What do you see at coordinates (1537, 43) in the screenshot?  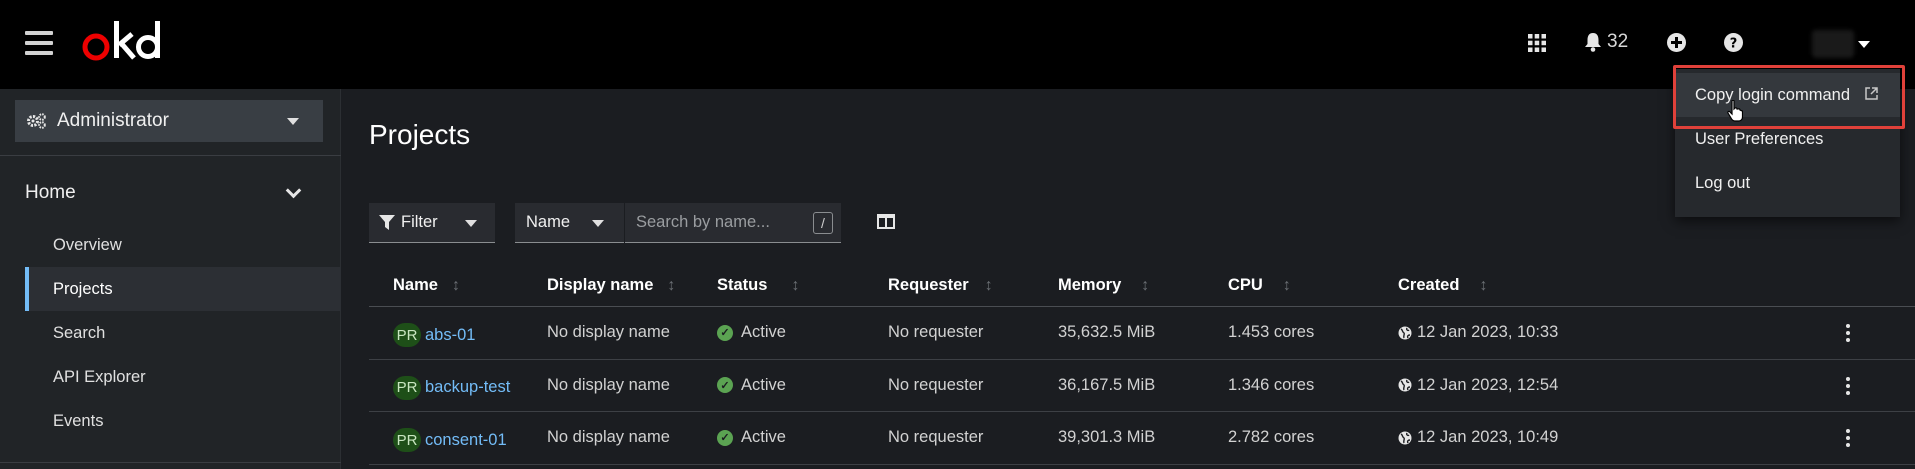 I see `grid-icon` at bounding box center [1537, 43].